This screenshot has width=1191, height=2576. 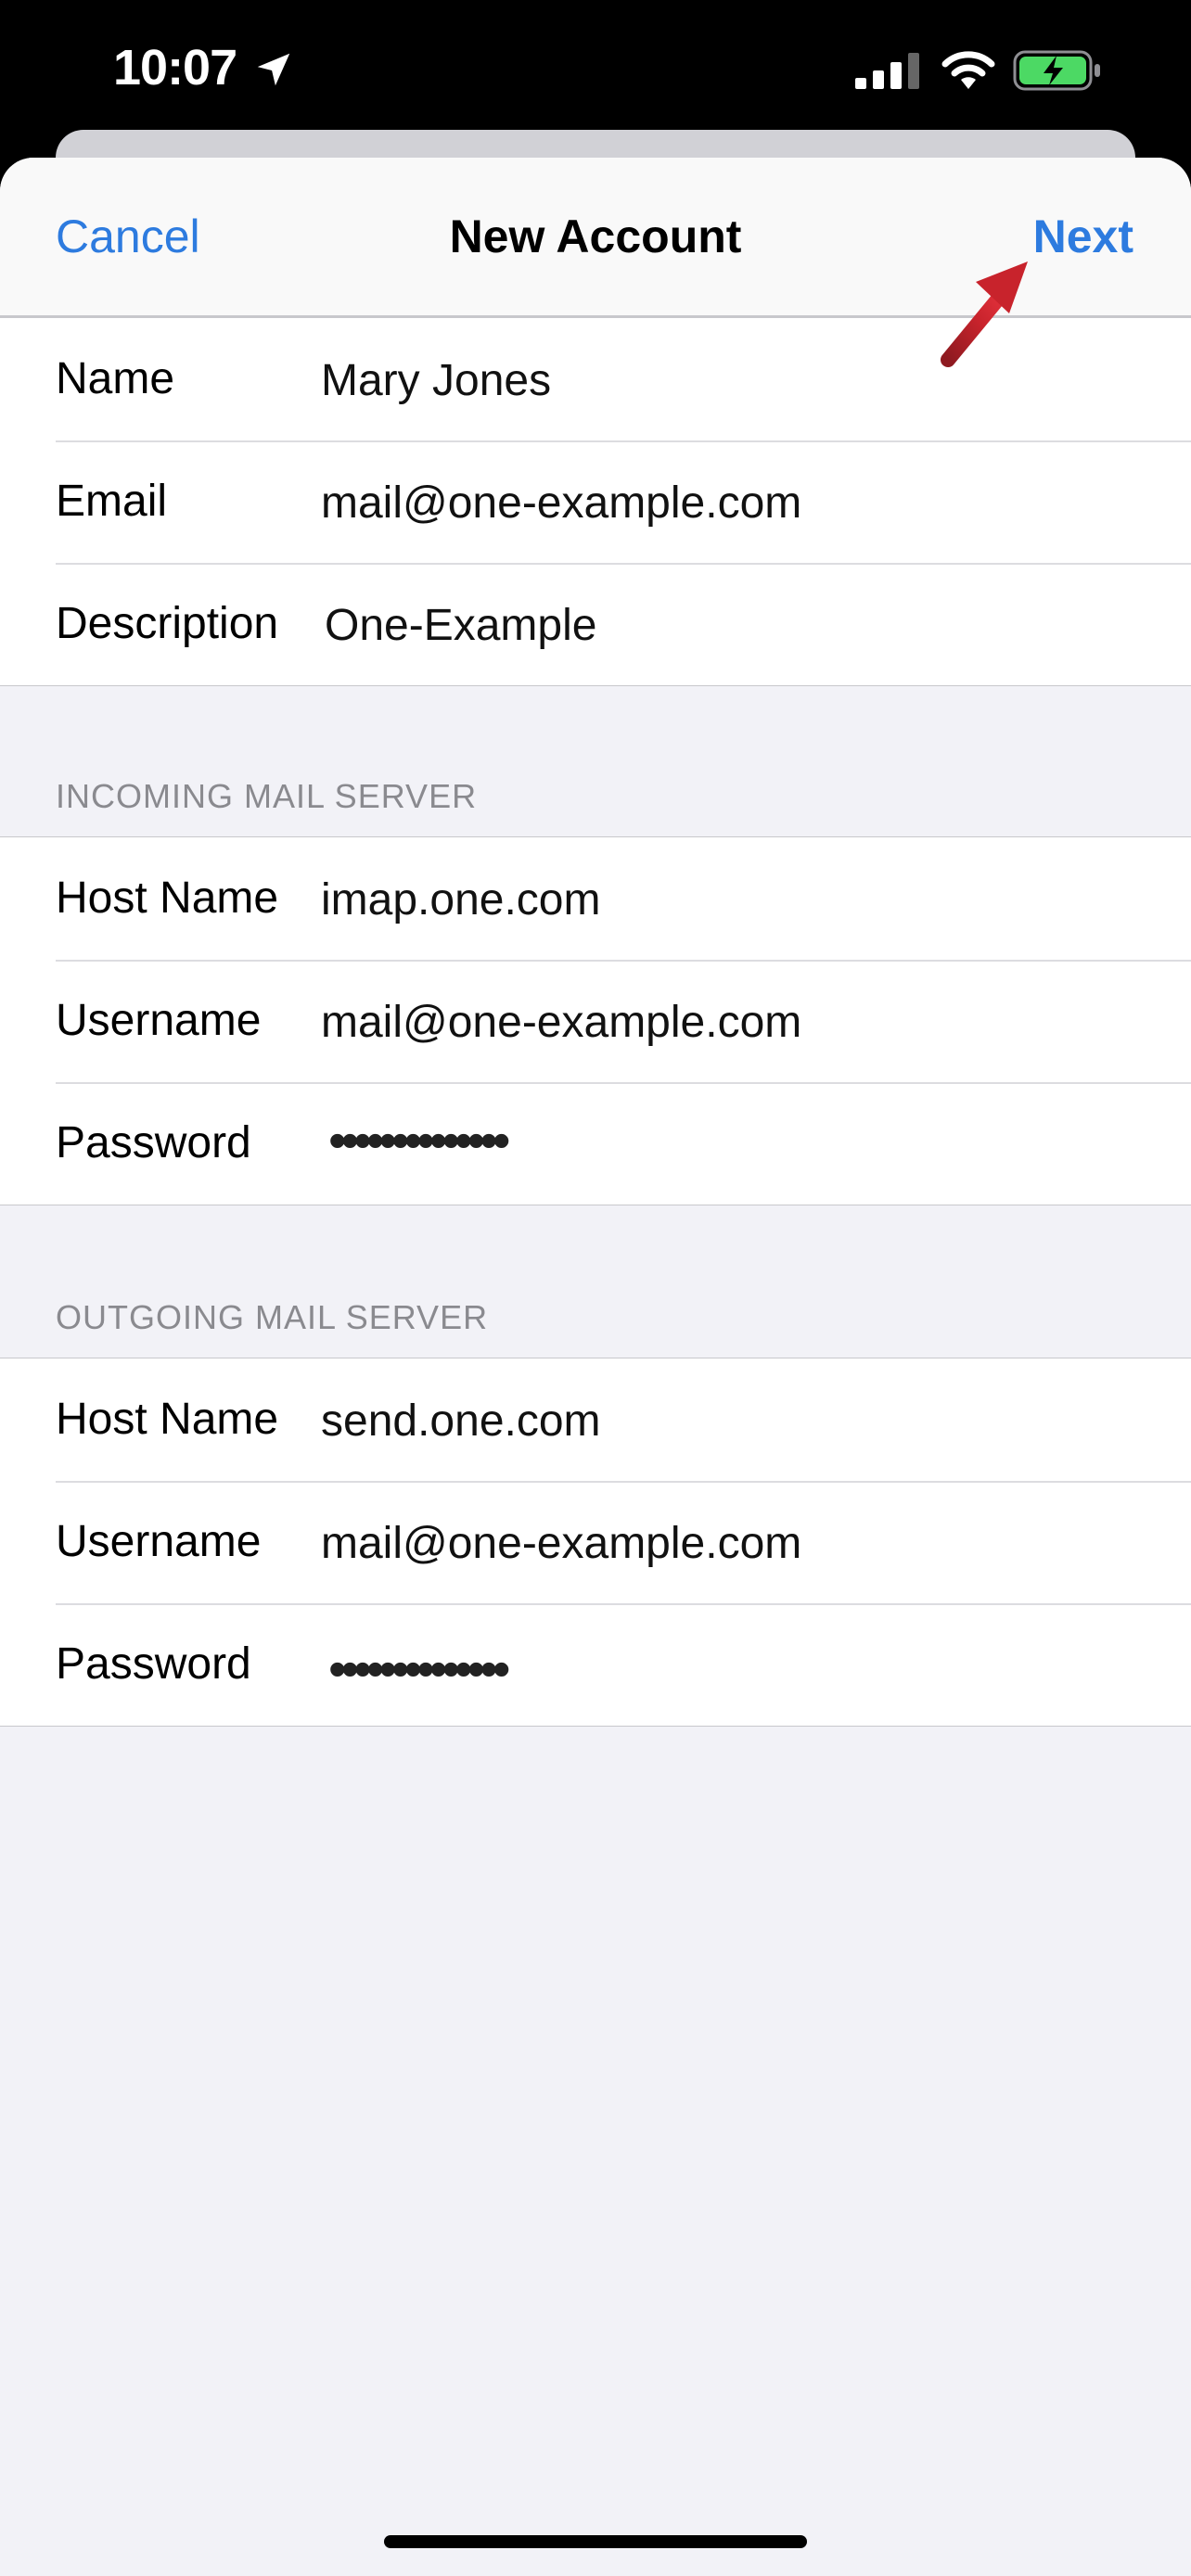 I want to click on incoming-section-header: INCOMING MAIL SERVER, so click(x=267, y=796).